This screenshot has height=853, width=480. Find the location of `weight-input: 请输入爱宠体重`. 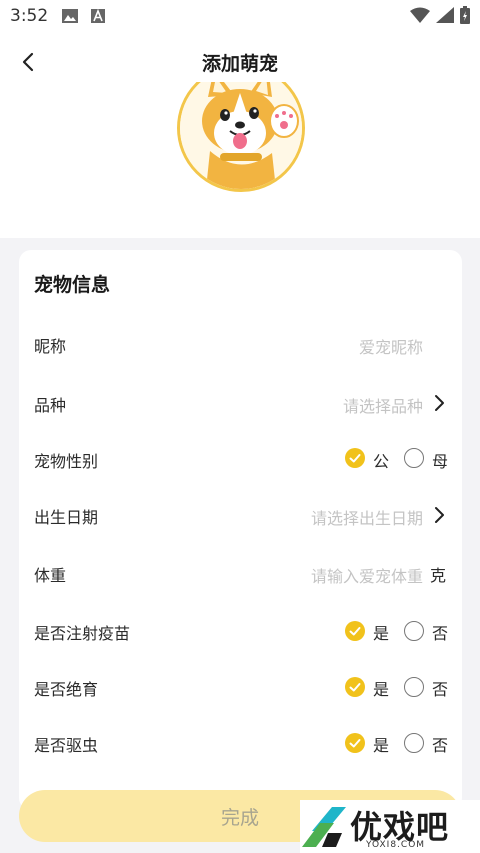

weight-input: 请输入爱宠体重 is located at coordinates (367, 575).